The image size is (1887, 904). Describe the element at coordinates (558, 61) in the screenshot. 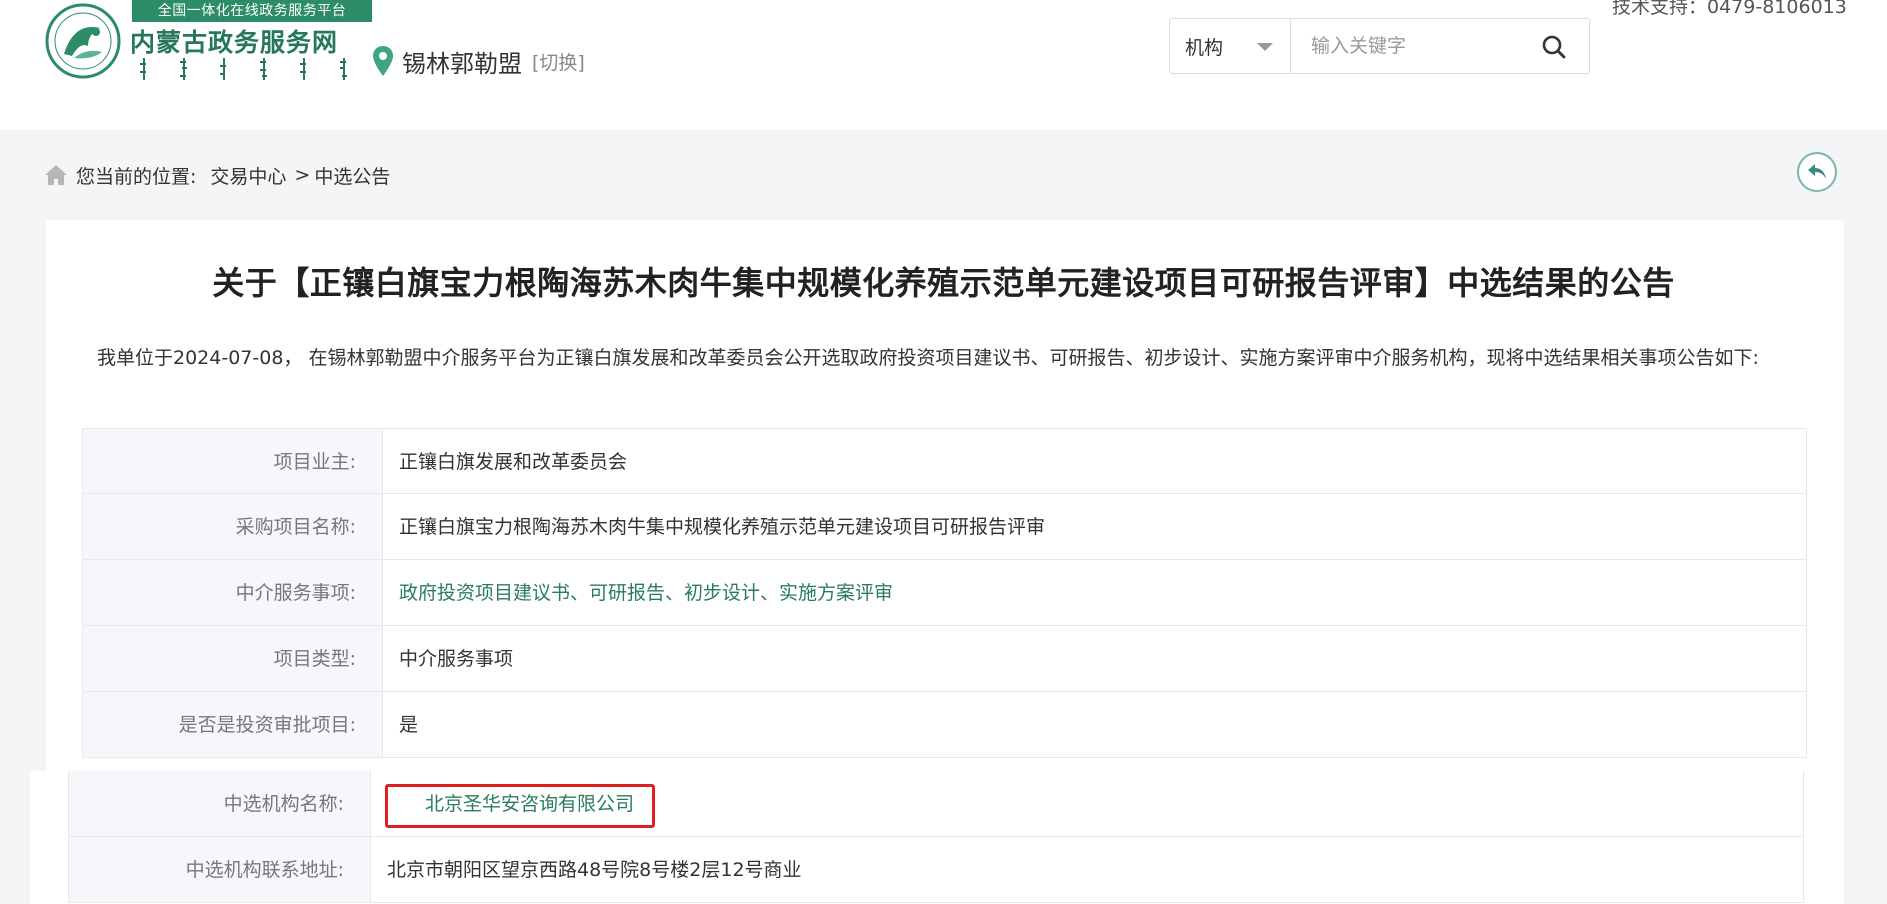

I see `switch-city-link: [切换]` at that location.